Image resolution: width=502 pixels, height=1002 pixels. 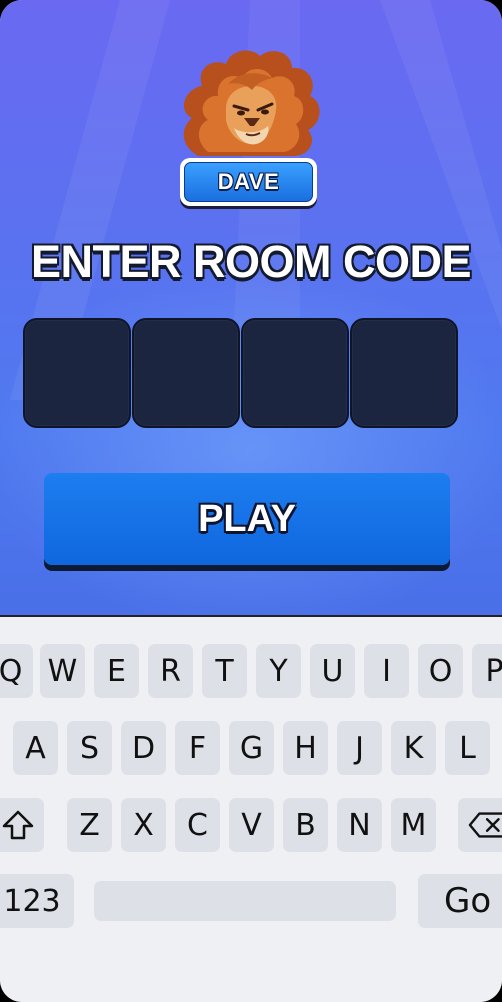 What do you see at coordinates (224, 671) in the screenshot?
I see `key-t: T` at bounding box center [224, 671].